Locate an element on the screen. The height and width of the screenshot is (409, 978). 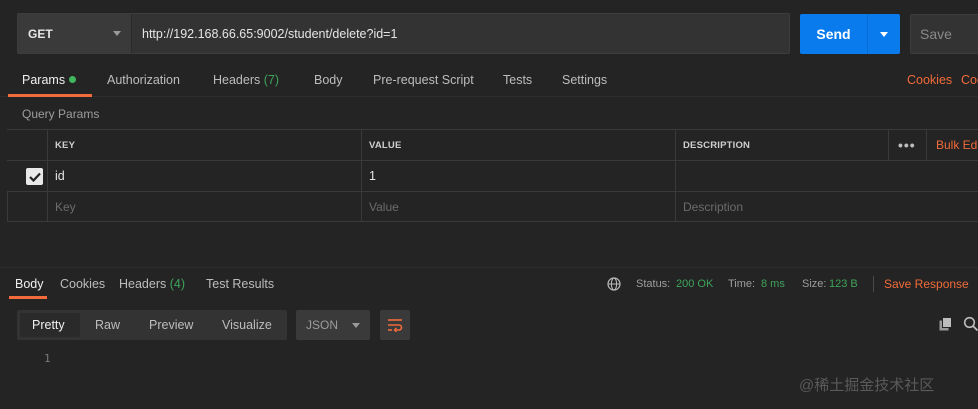
new-description-input: Description is located at coordinates (826, 206).